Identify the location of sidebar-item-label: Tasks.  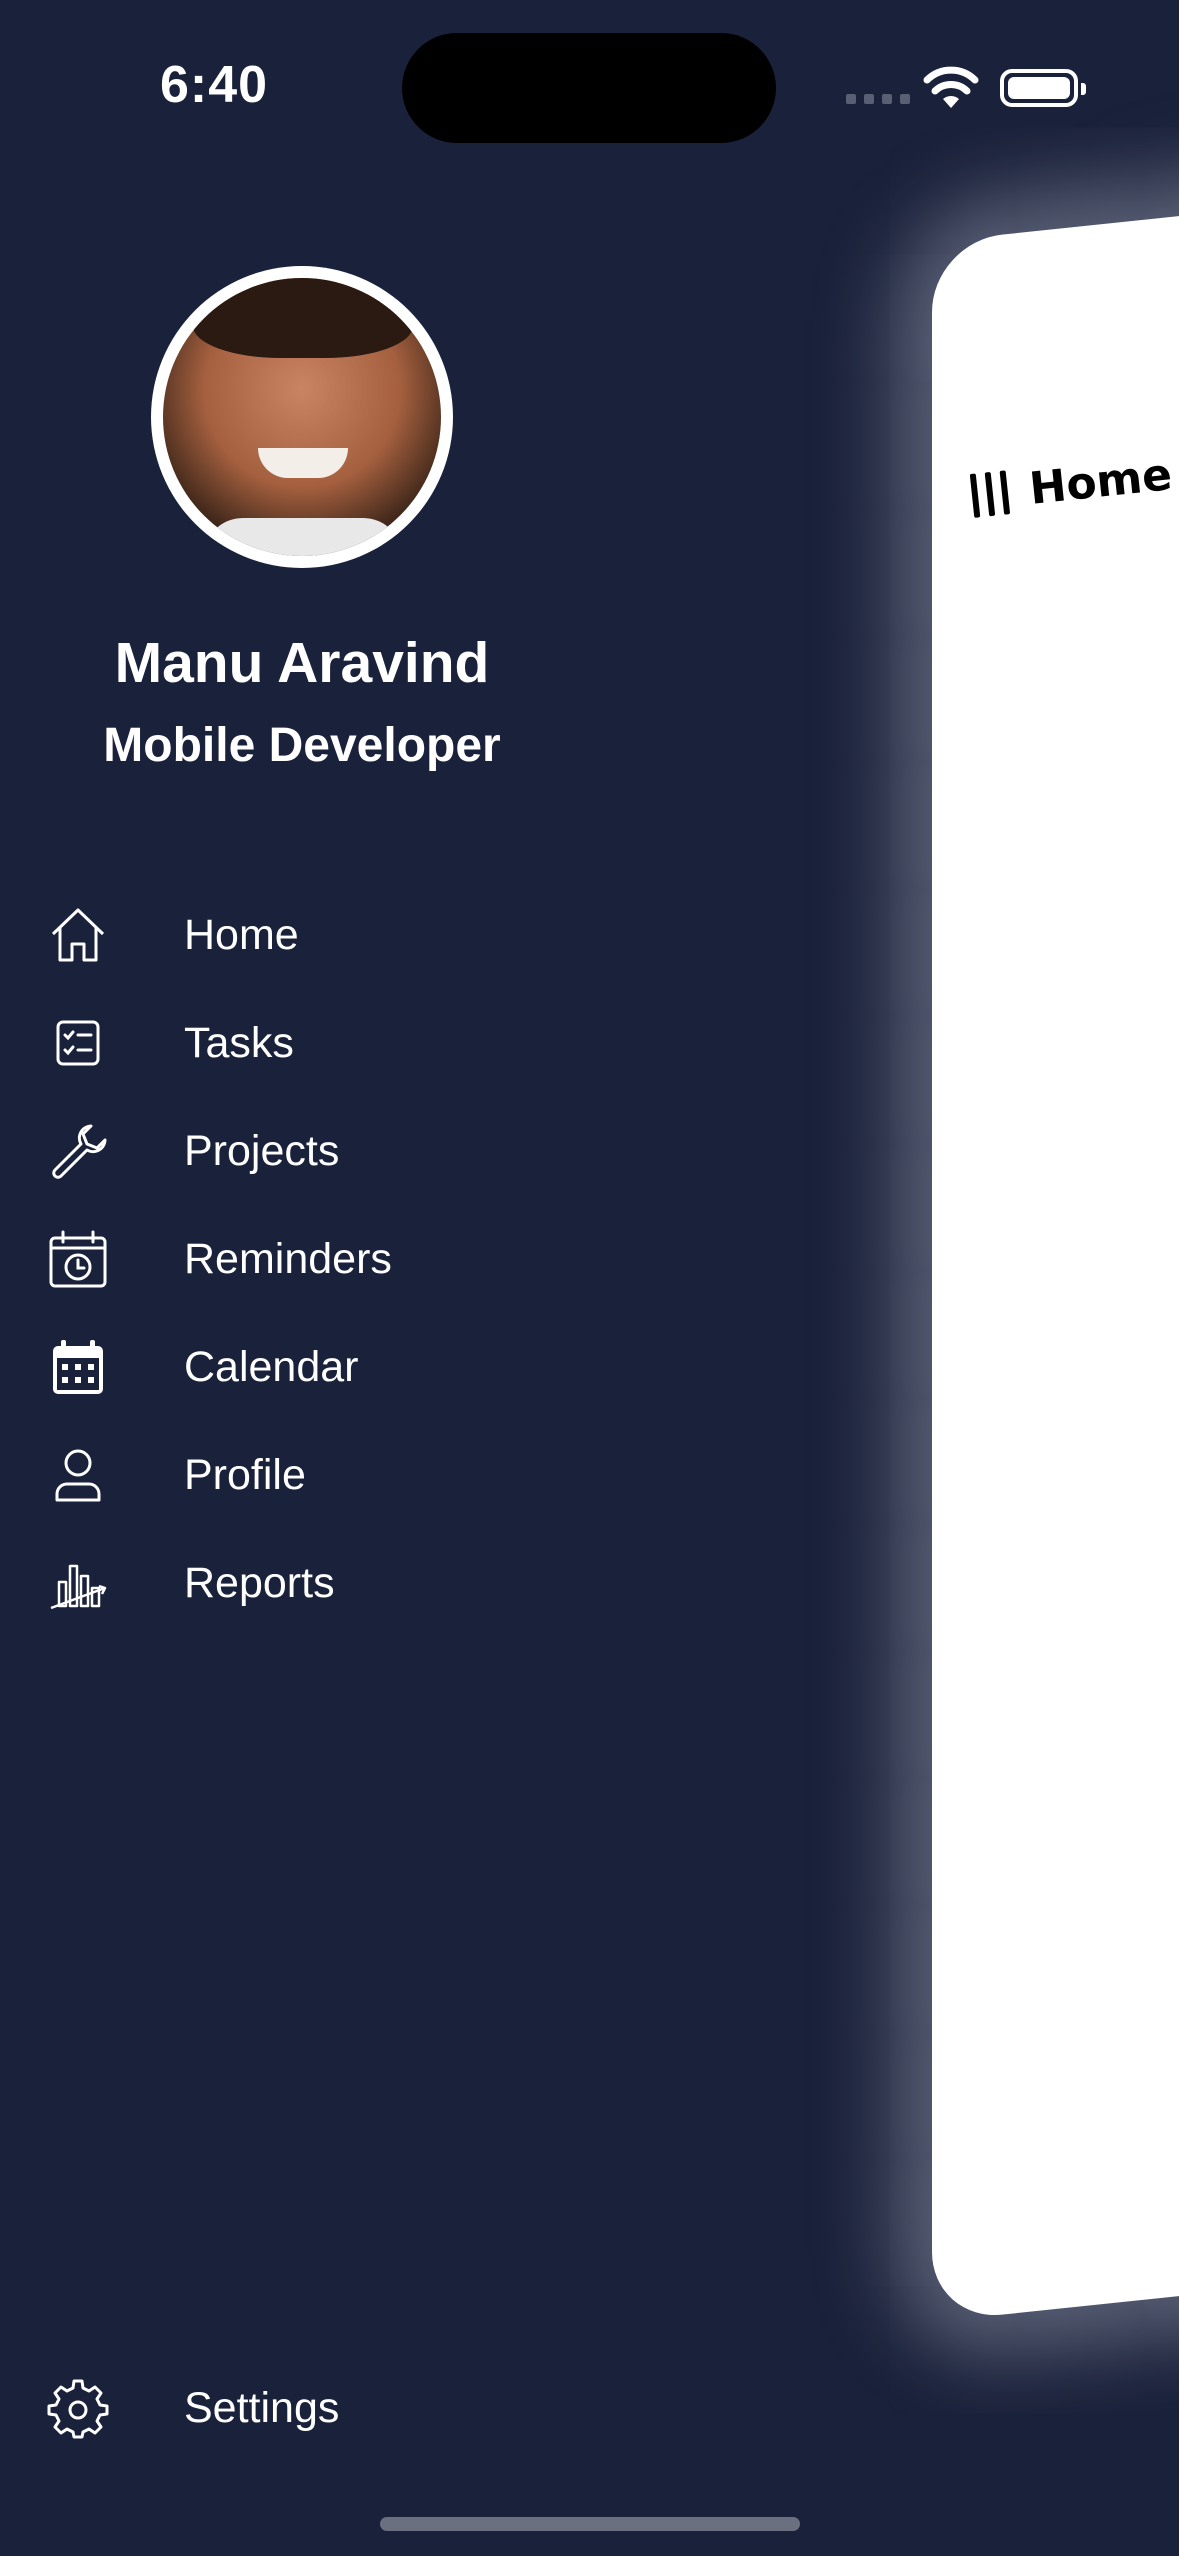
(239, 1042).